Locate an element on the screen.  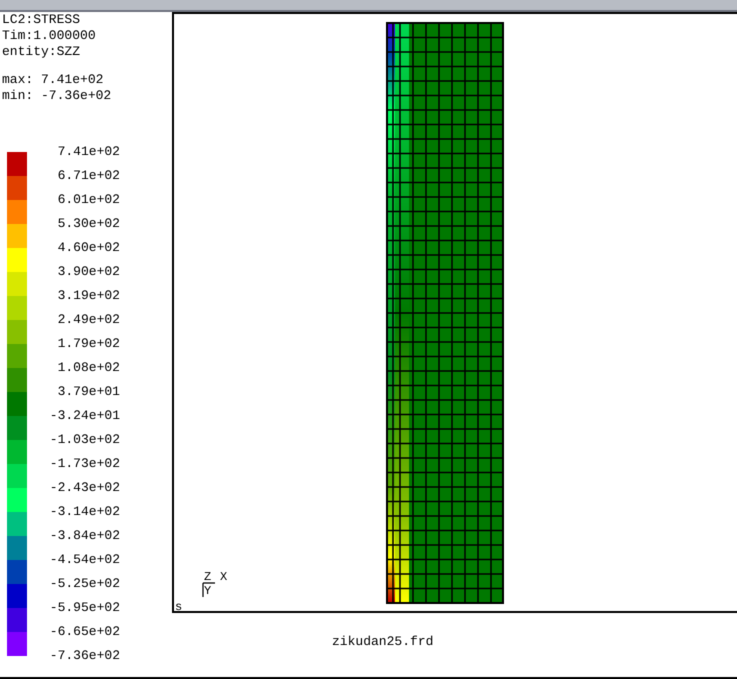
legend-label: 1.79e+02 is located at coordinates (89, 344).